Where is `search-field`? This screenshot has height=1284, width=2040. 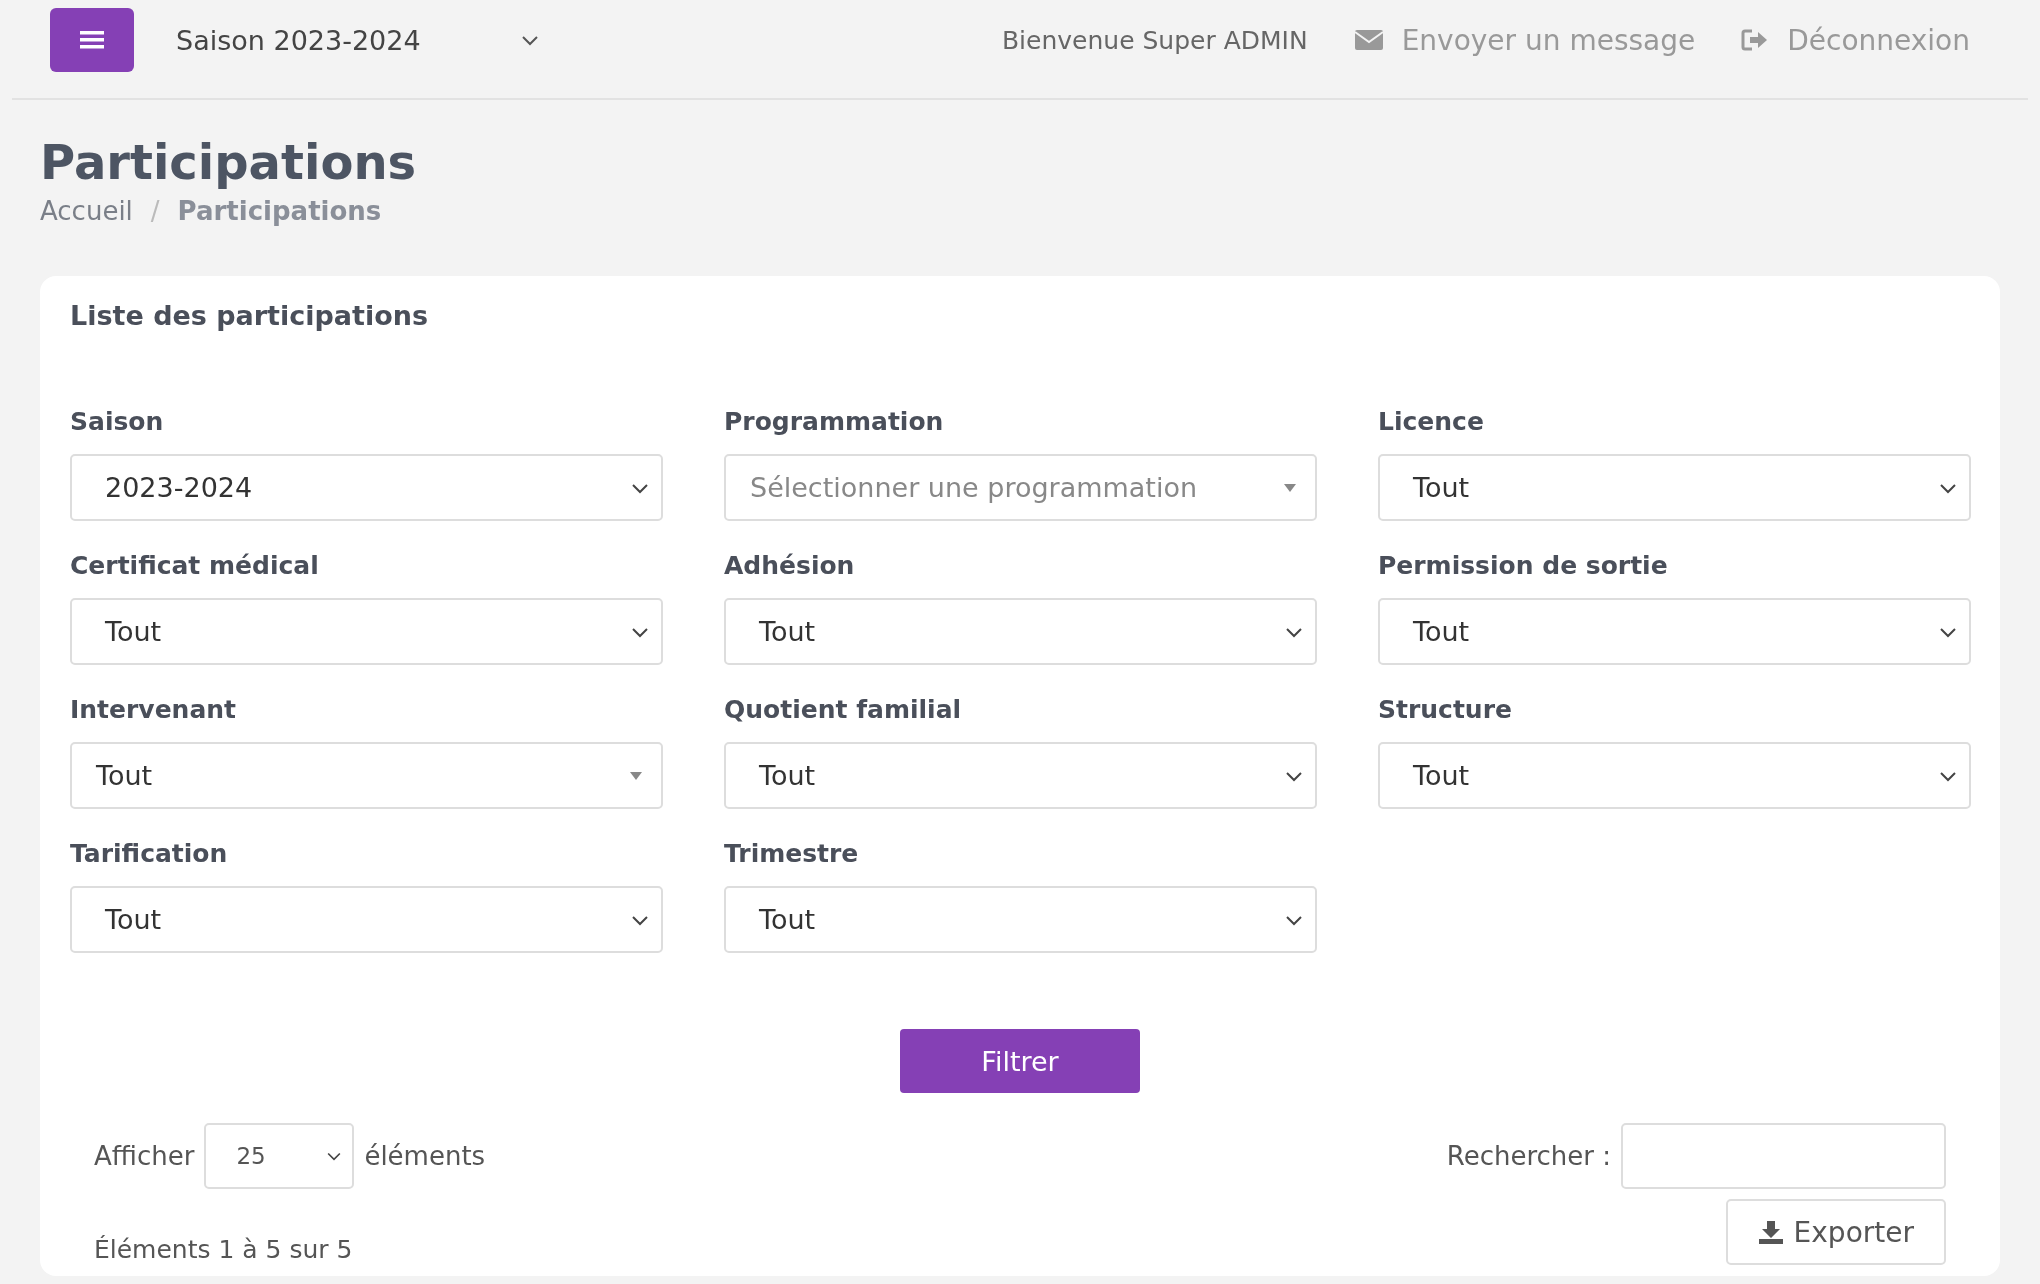
search-field is located at coordinates (1783, 1156).